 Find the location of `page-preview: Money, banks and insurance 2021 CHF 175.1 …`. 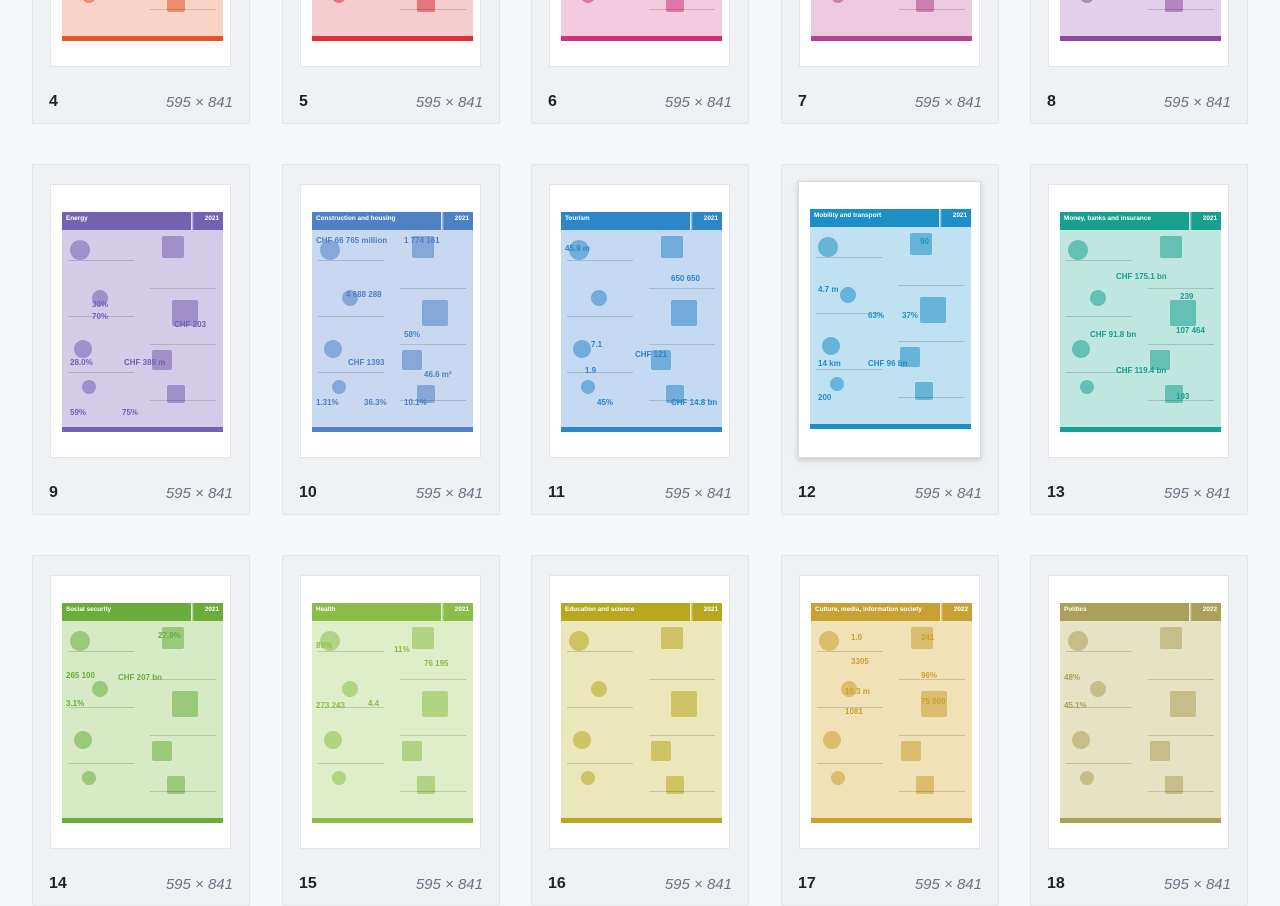

page-preview: Money, banks and insurance 2021 CHF 175.1 … is located at coordinates (1138, 321).